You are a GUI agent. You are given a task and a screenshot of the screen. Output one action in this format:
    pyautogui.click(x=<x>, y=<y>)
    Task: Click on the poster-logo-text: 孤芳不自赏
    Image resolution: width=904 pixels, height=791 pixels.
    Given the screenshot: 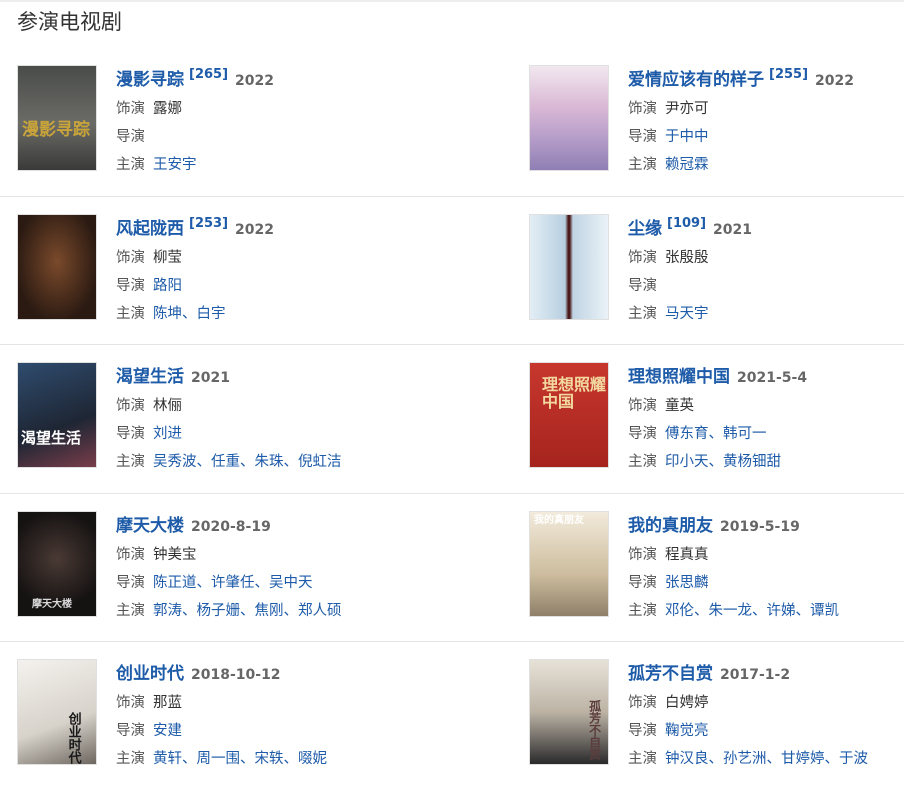 What is the action you would take?
    pyautogui.click(x=594, y=730)
    